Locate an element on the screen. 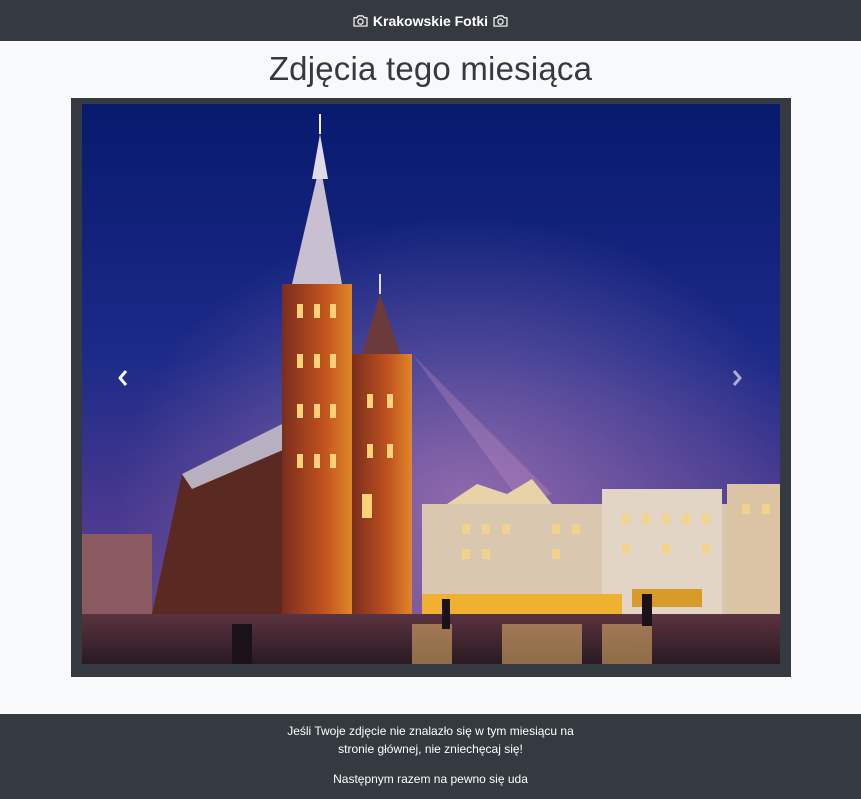 The image size is (861, 799). brand-label: Krakowskie Fotki is located at coordinates (430, 20).